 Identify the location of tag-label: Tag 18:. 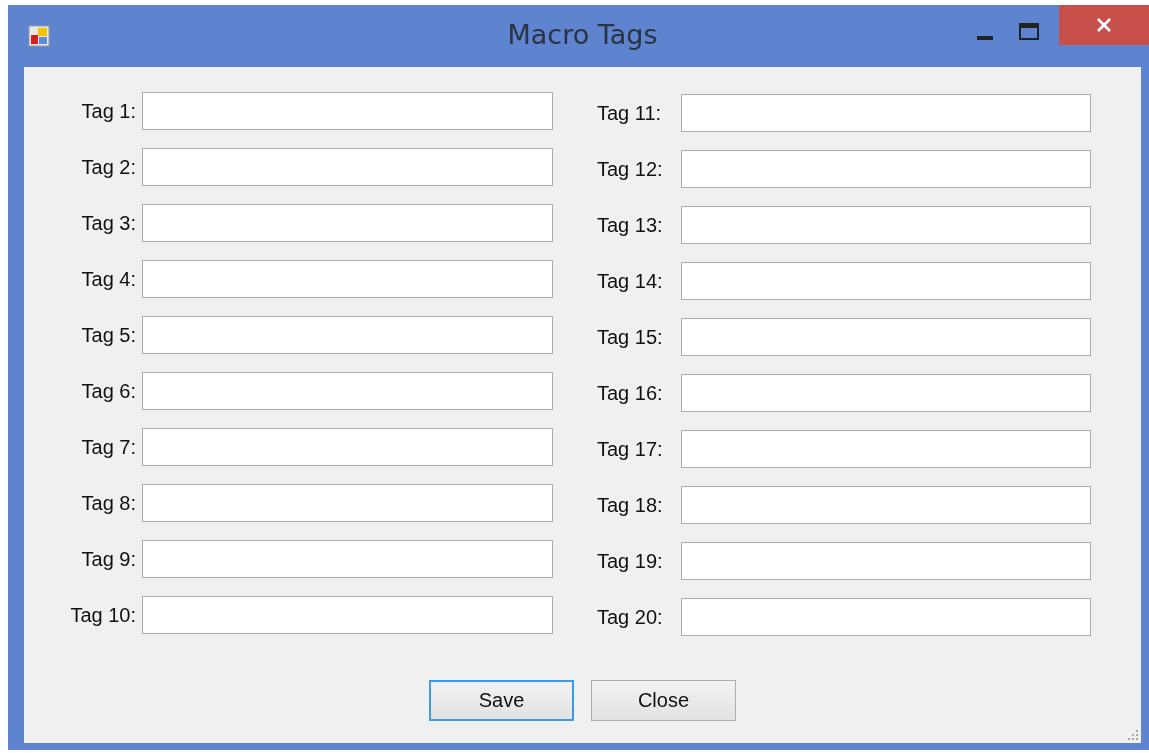
(630, 505).